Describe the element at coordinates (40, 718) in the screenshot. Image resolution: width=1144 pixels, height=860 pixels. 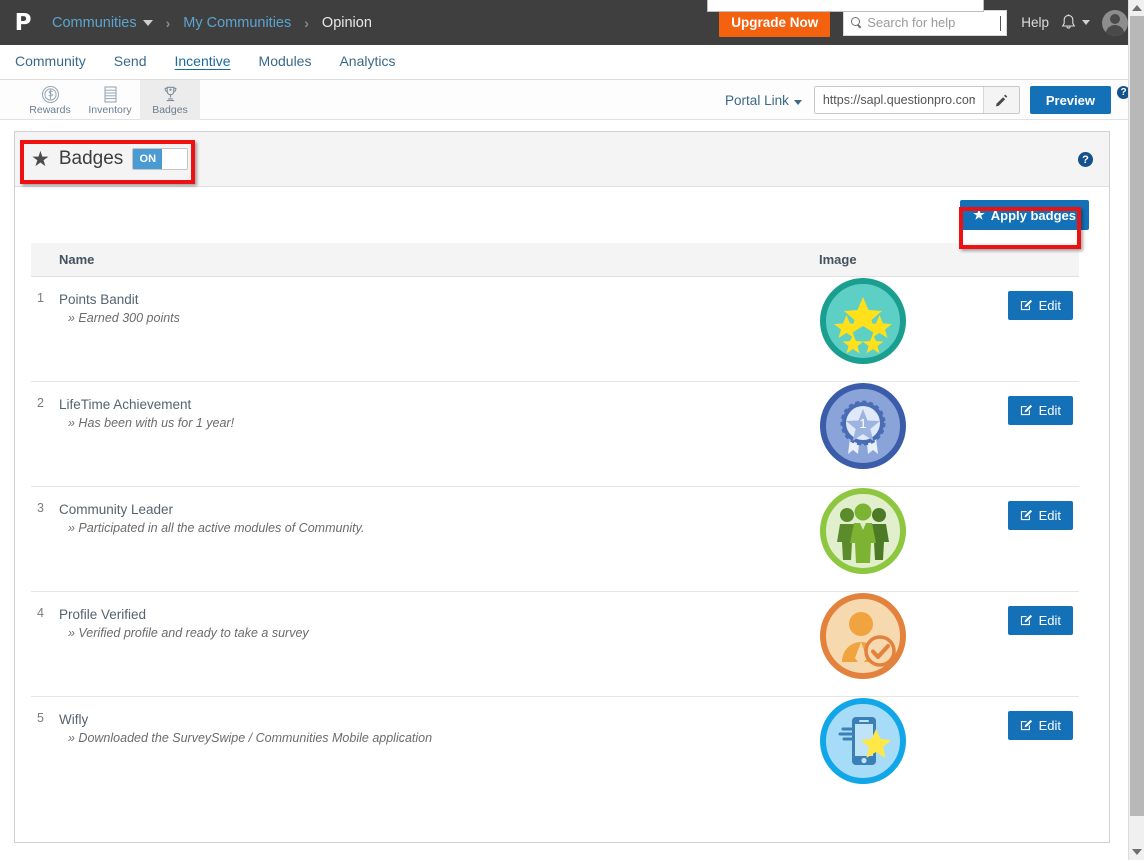
I see `row-number: 5` at that location.